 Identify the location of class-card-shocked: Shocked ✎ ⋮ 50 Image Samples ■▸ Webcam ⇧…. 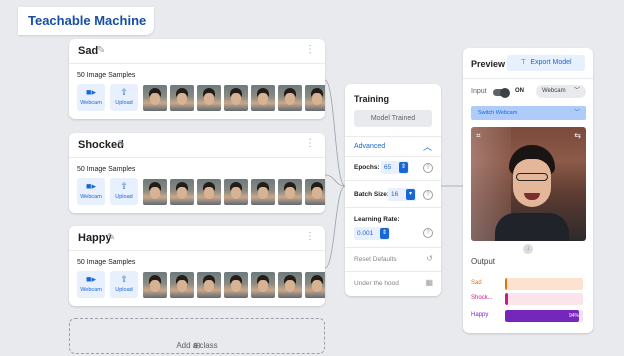
(197, 173).